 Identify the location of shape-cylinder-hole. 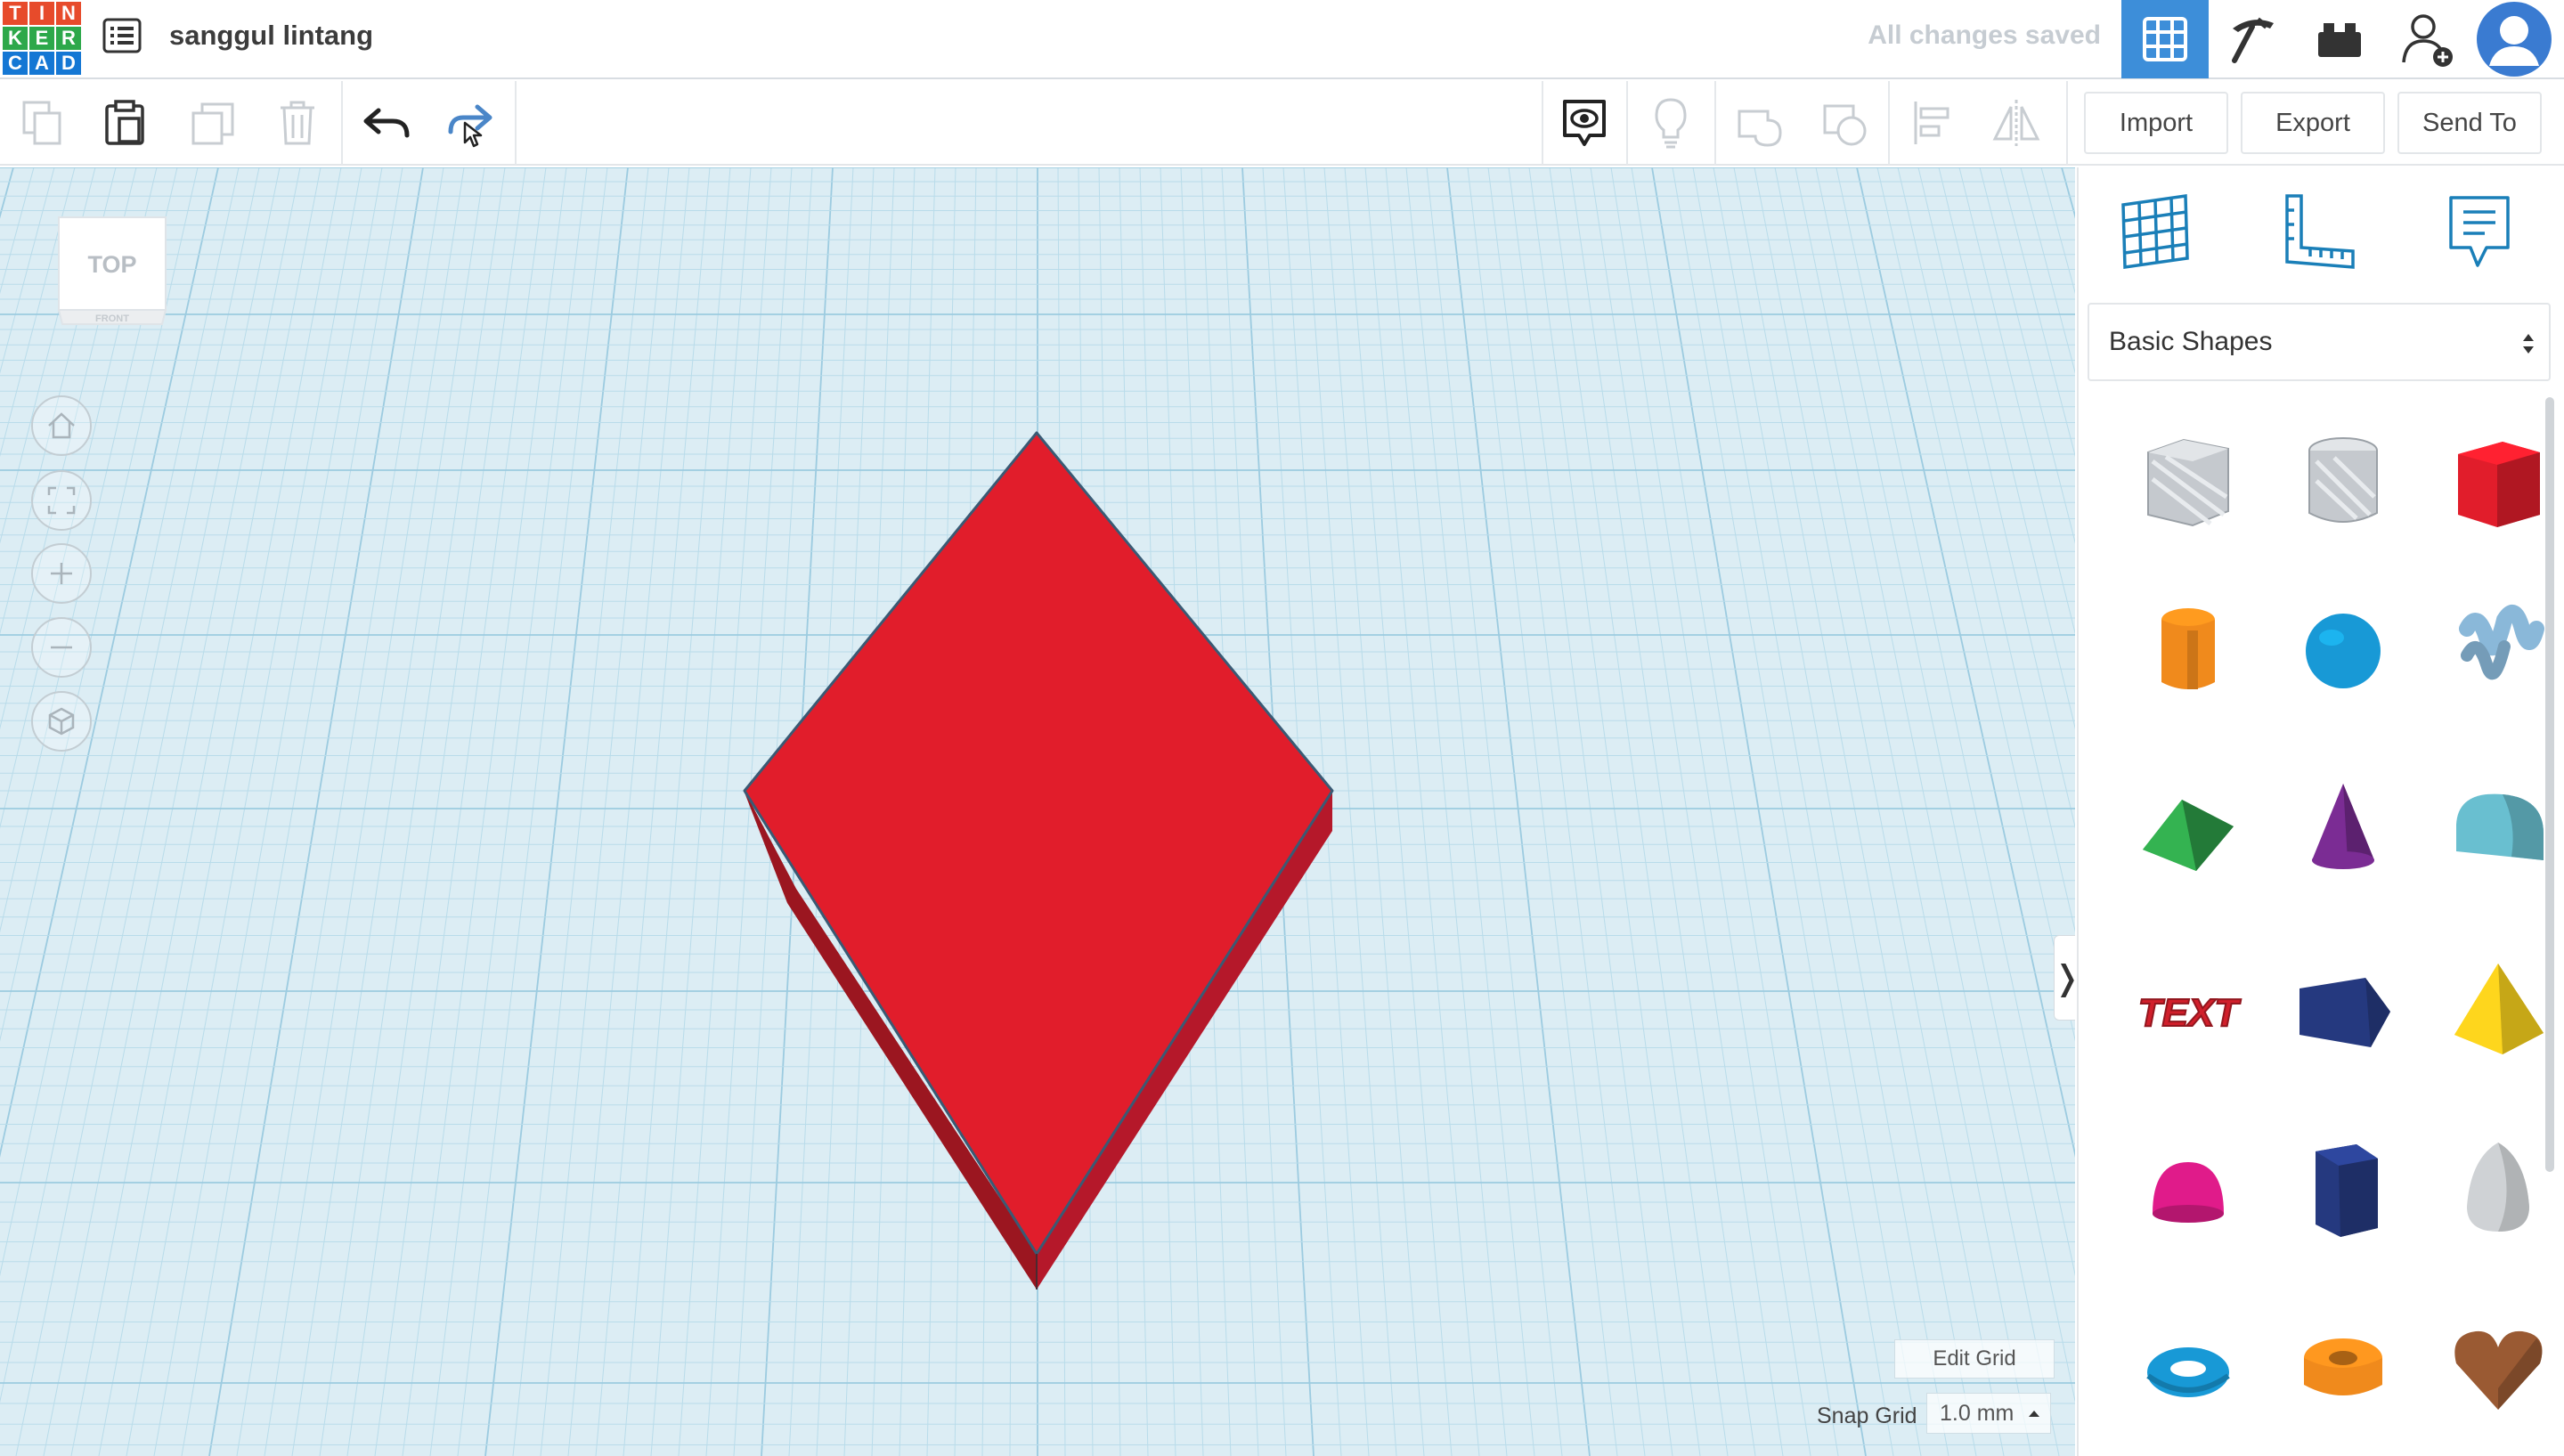
(2343, 484).